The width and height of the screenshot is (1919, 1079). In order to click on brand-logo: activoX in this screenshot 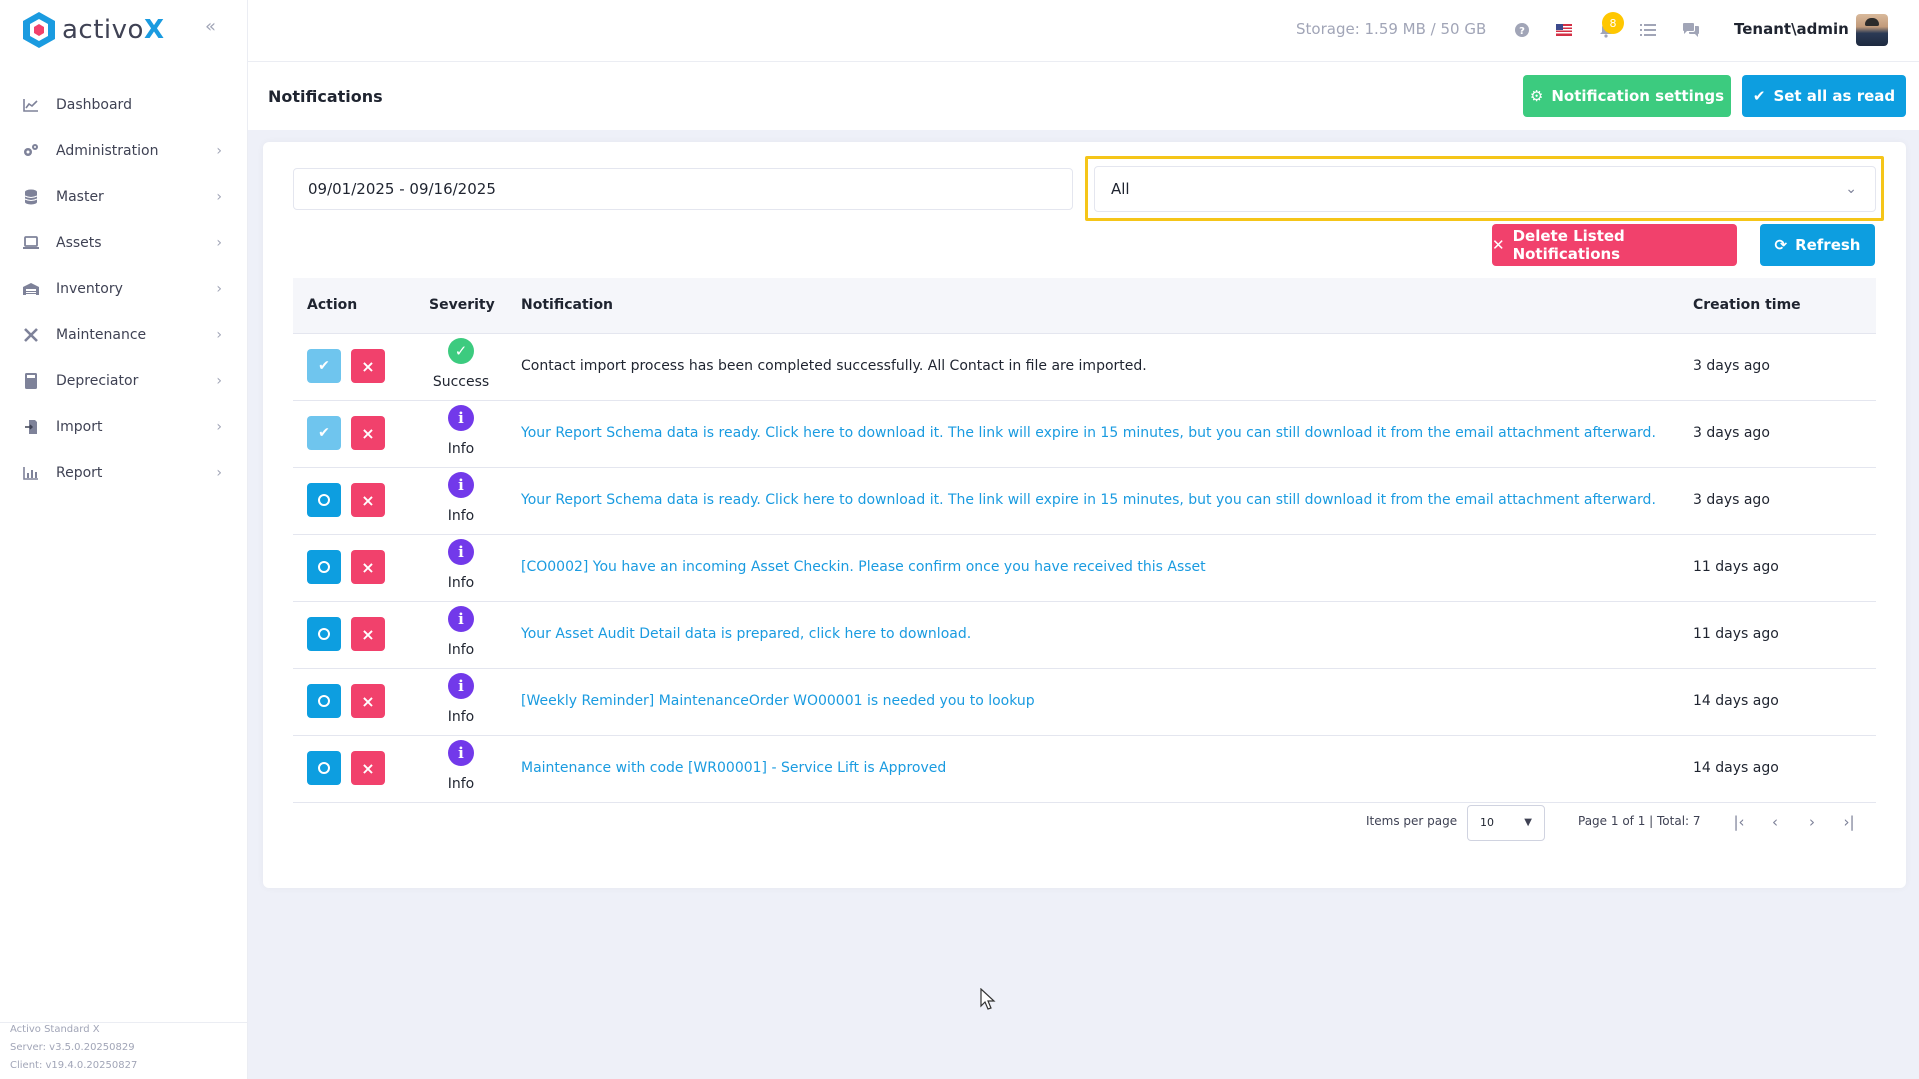, I will do `click(93, 30)`.